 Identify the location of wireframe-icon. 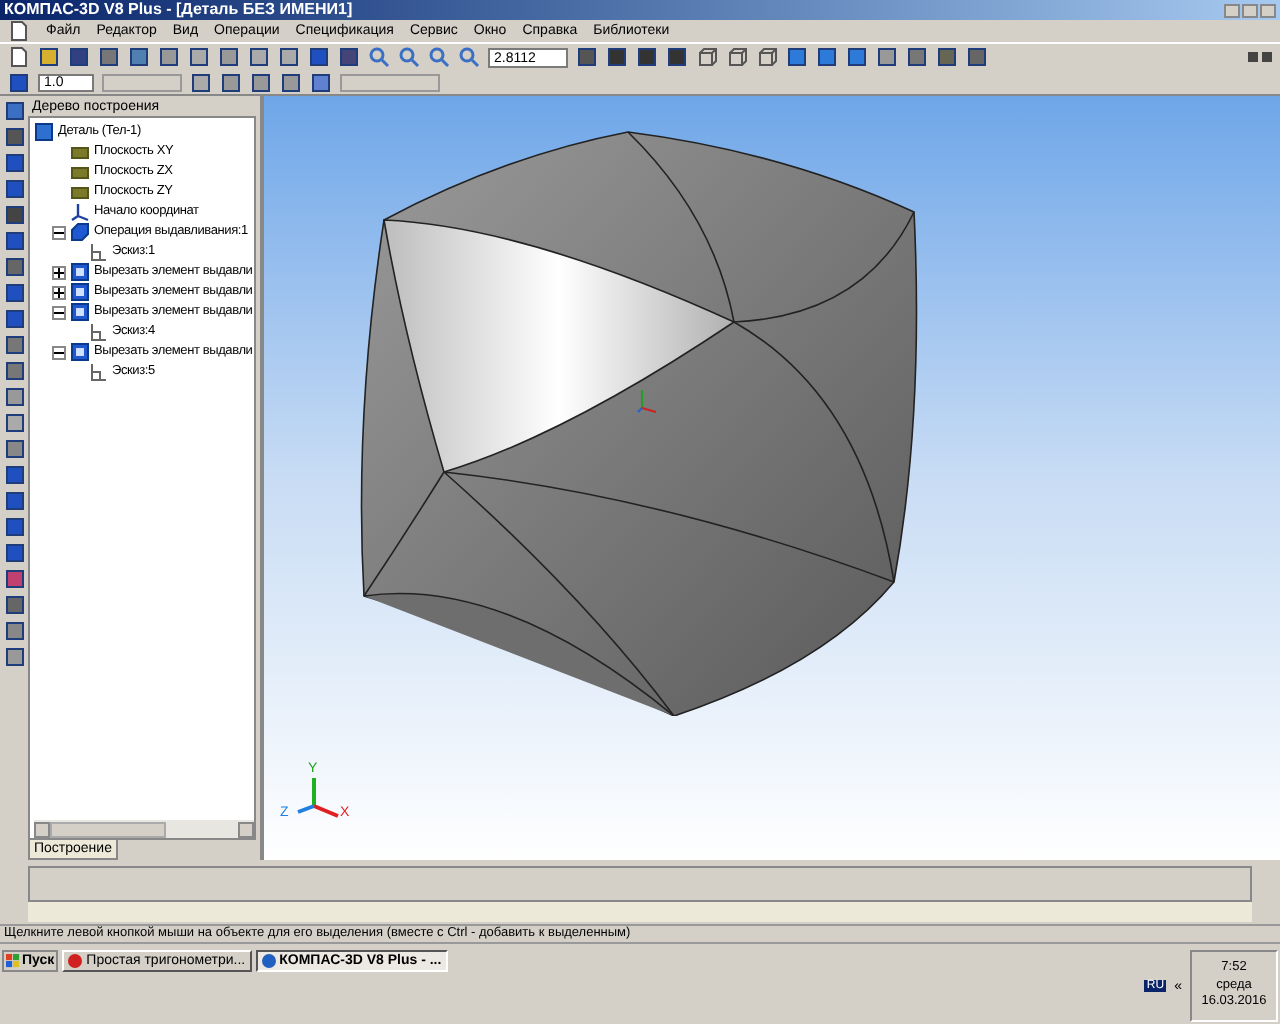
(707, 57).